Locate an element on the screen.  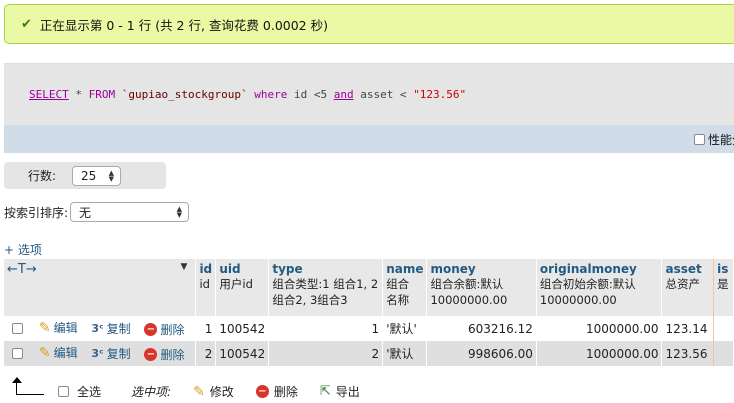
sort-label: 按索引排序: is located at coordinates (36, 212).